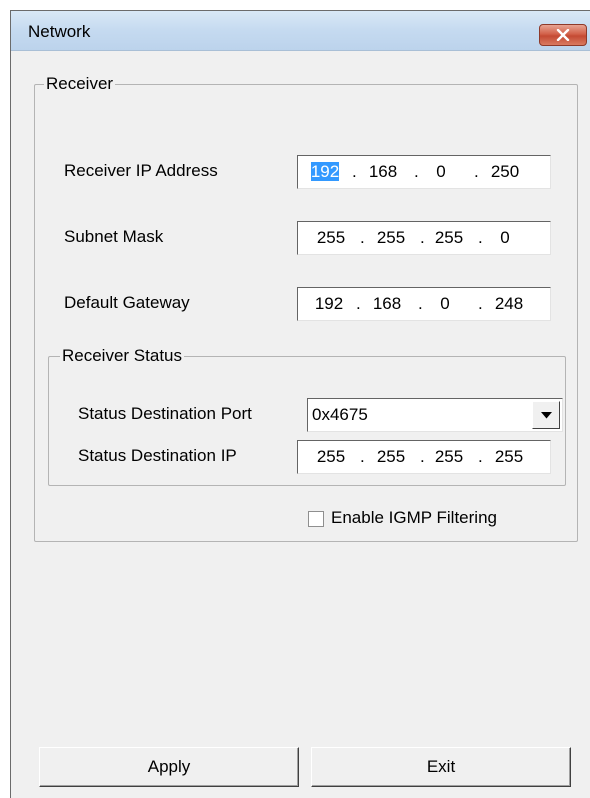 This screenshot has width=590, height=798. Describe the element at coordinates (441, 767) in the screenshot. I see `exit-button: Exit` at that location.